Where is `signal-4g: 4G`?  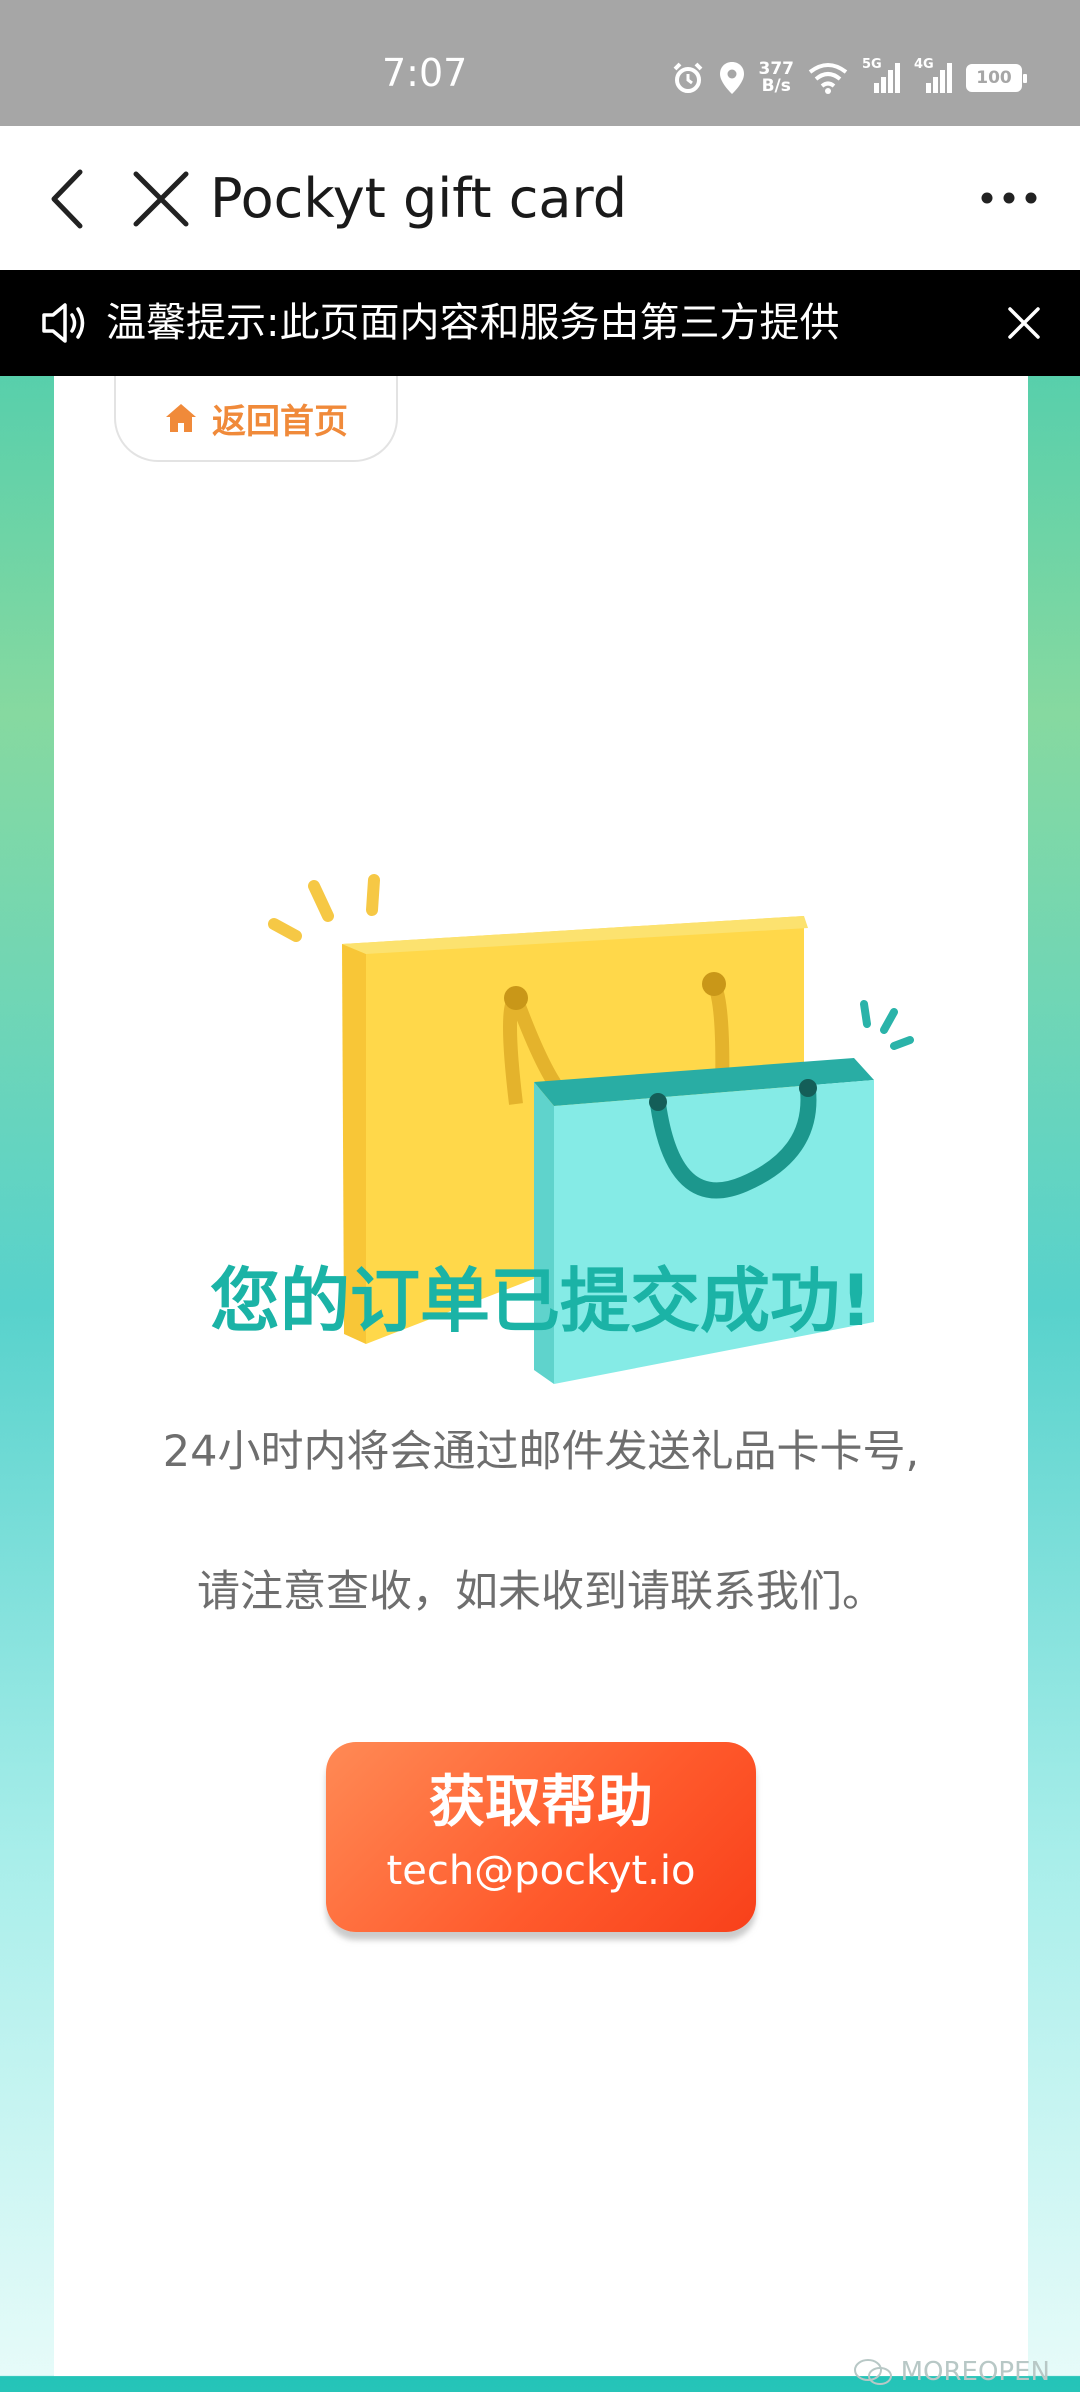
signal-4g: 4G is located at coordinates (933, 76).